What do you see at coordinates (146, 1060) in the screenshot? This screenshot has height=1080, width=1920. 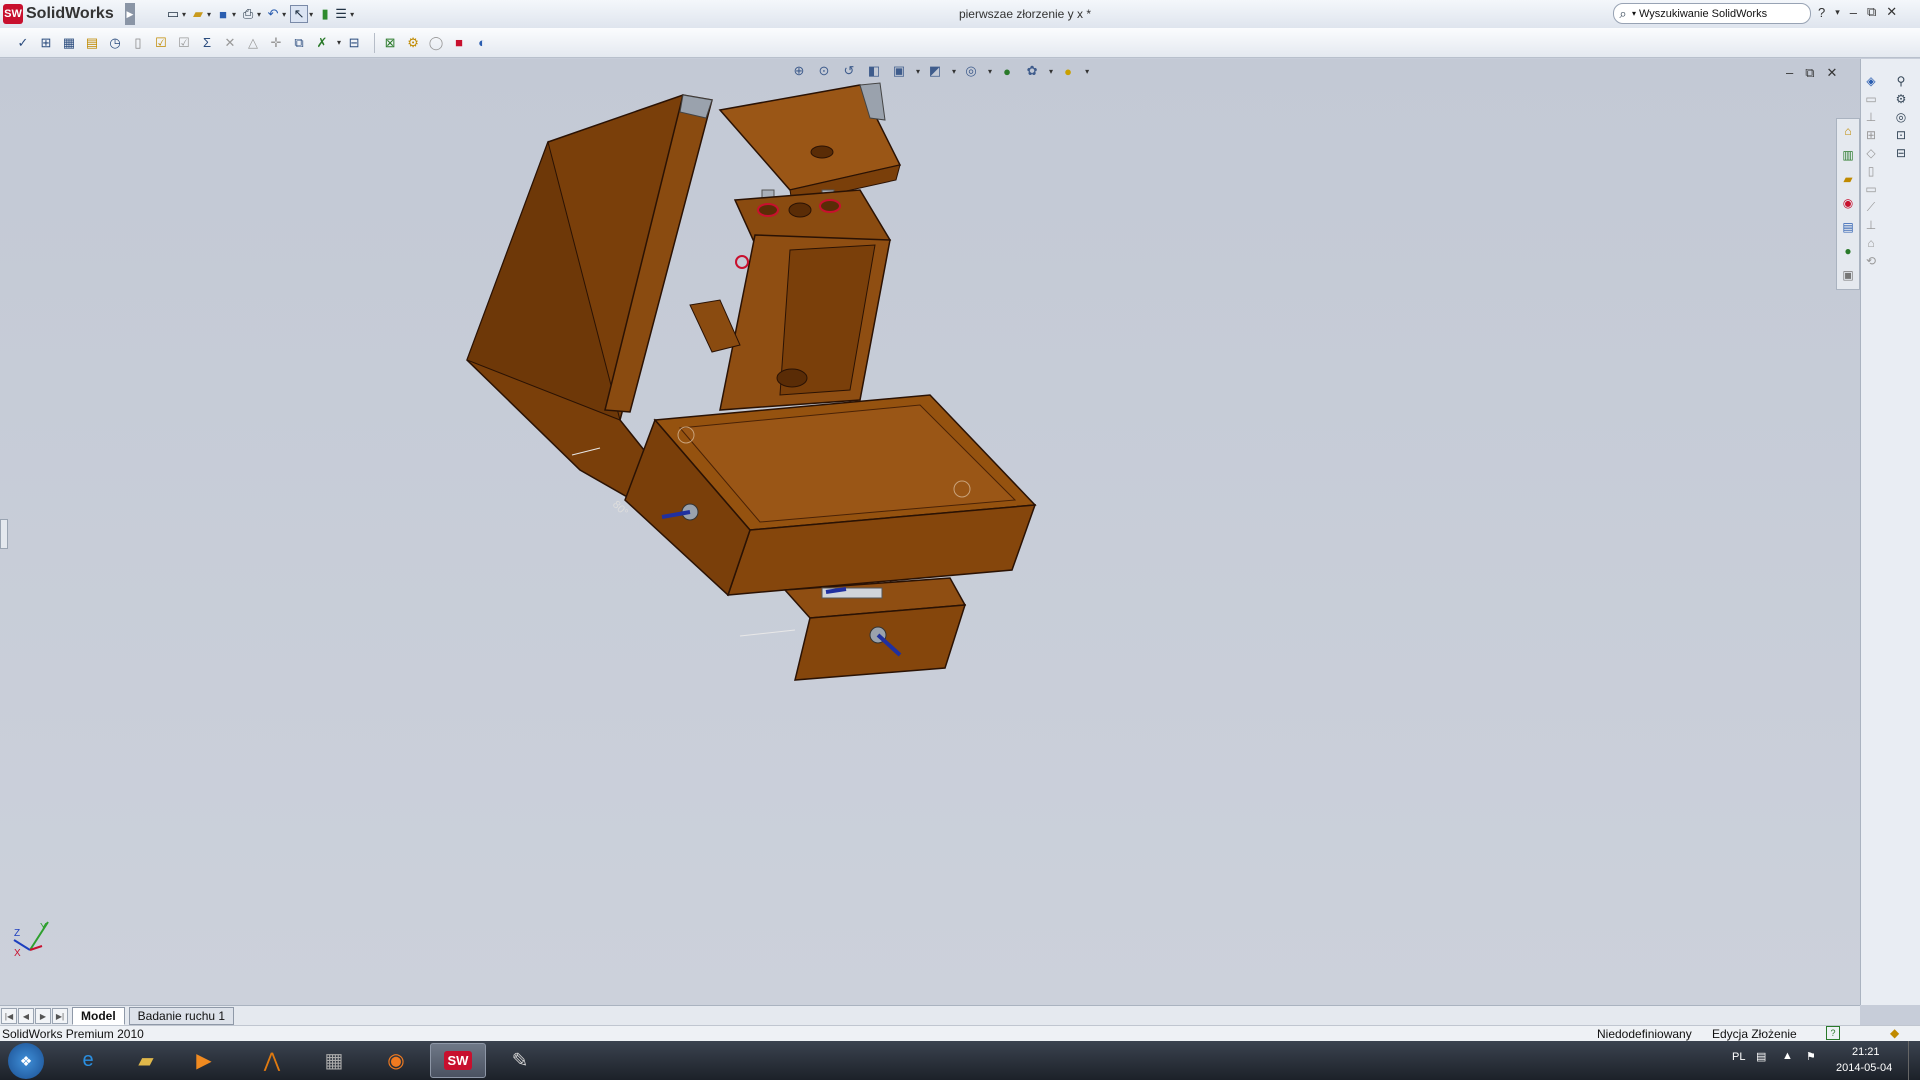 I see `file-explorer-icon: ▰` at bounding box center [146, 1060].